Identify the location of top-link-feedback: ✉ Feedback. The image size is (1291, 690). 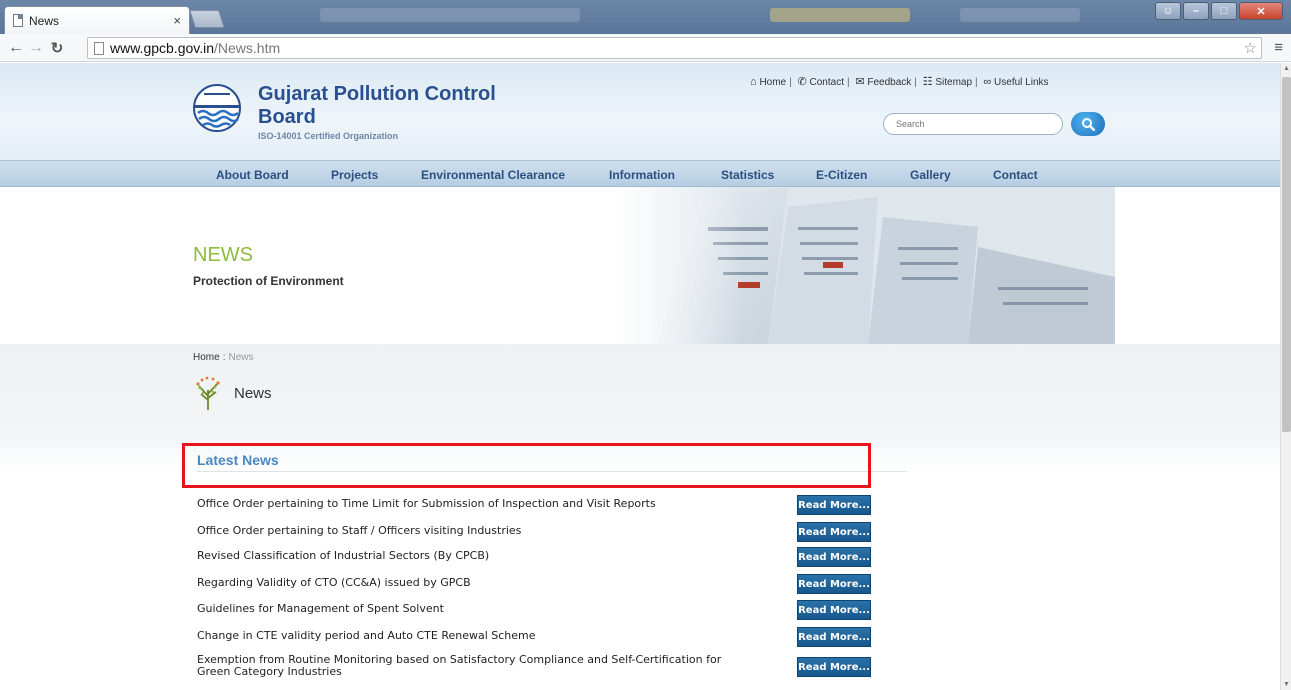
(883, 82).